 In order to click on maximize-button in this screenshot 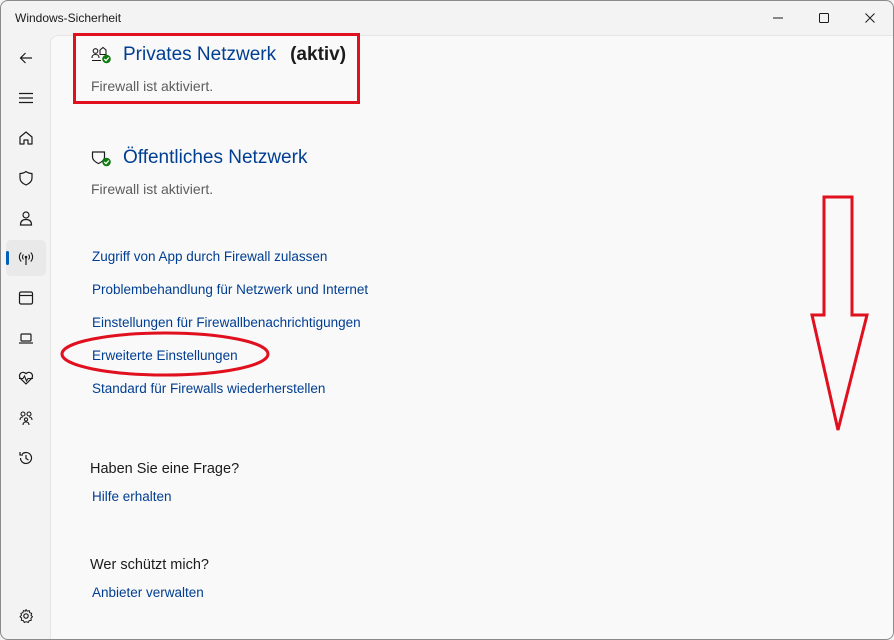, I will do `click(824, 18)`.